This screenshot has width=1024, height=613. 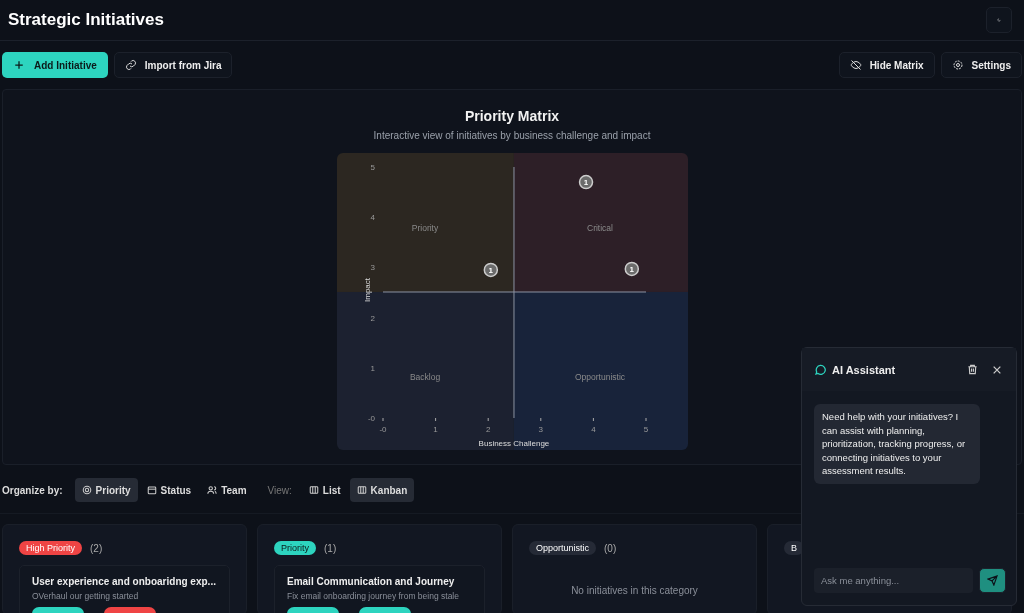 What do you see at coordinates (55, 65) in the screenshot?
I see `add-initiative-button: Add Initiative` at bounding box center [55, 65].